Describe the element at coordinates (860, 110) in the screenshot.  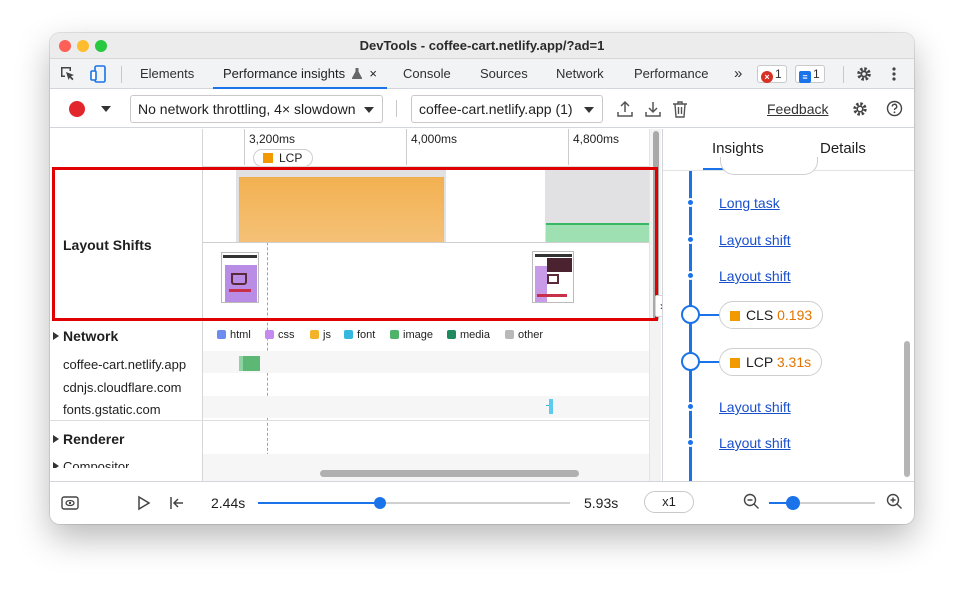
I see `panel-settings-gear-icon` at that location.